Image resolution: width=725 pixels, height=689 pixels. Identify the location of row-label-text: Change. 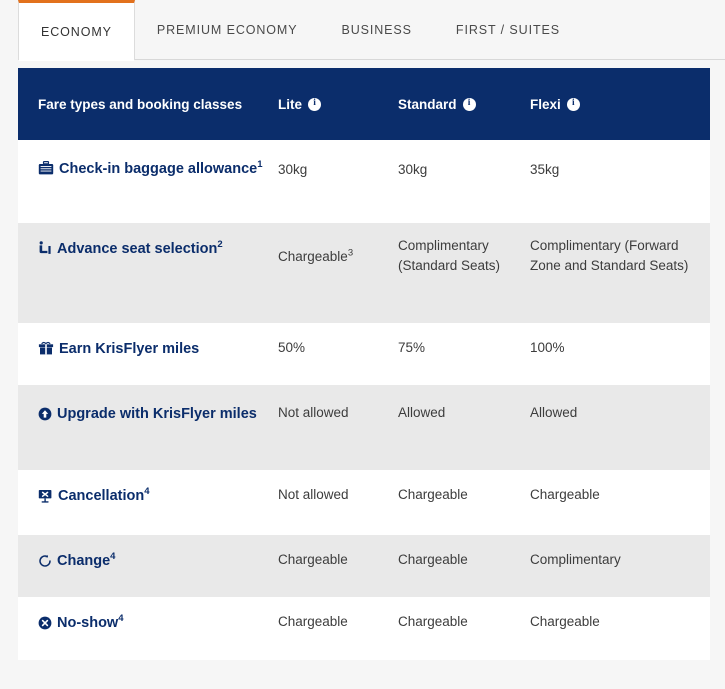
(84, 561).